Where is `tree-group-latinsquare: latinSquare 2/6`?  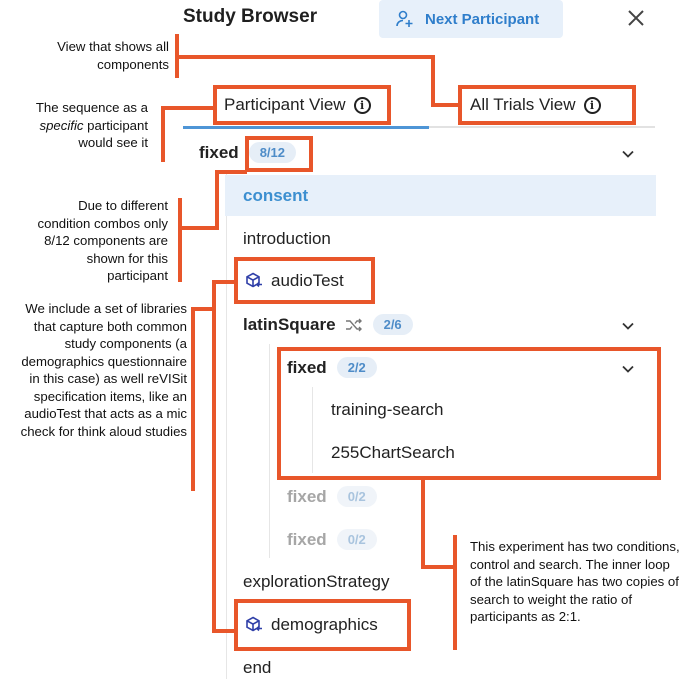
tree-group-latinsquare: latinSquare 2/6 is located at coordinates (328, 324).